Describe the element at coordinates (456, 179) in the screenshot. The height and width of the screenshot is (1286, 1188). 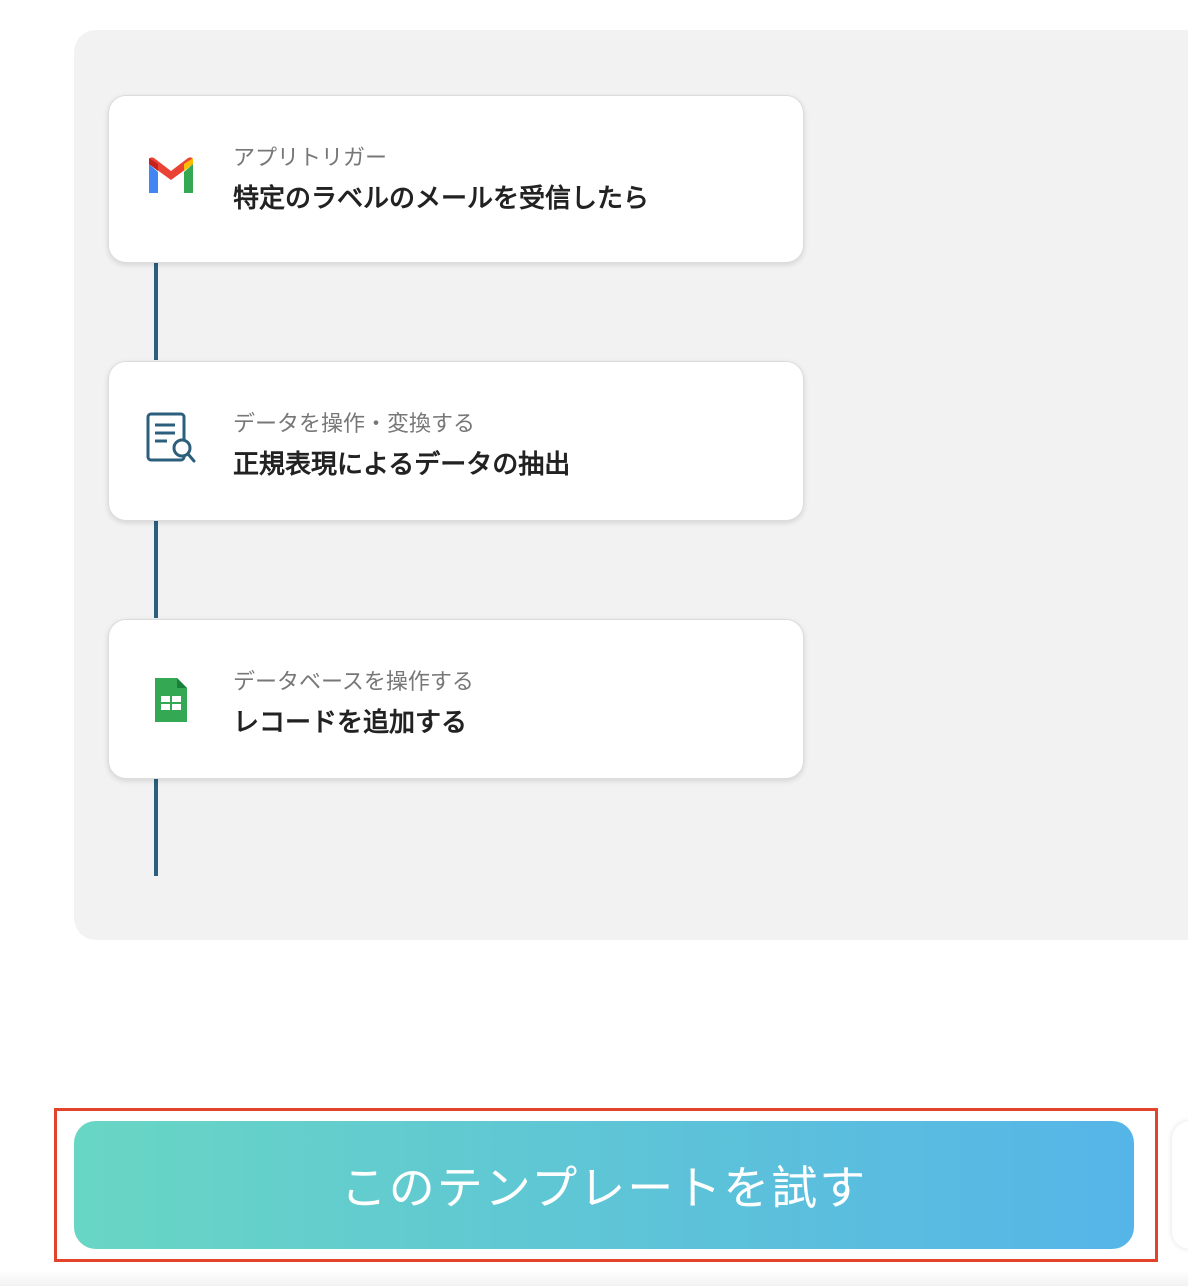
I see `step-card-gmail-trigger: アプリトリガー 特定のラベルのメールを受信したら` at that location.